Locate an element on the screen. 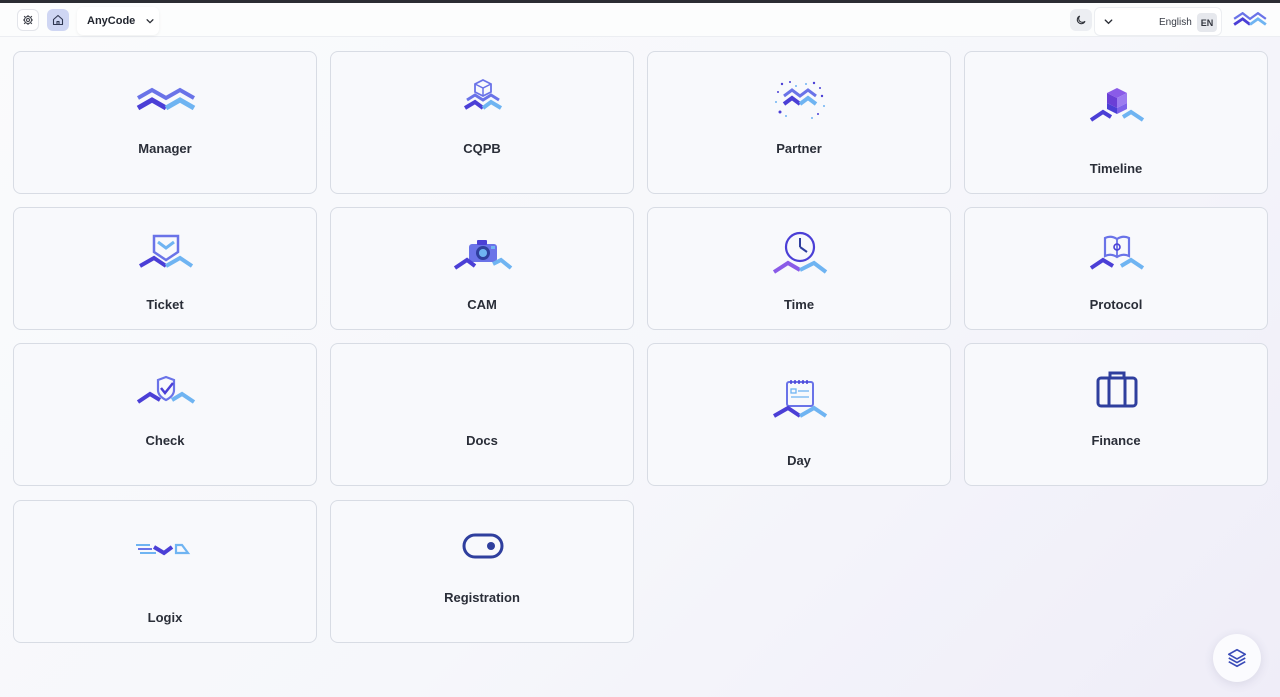 Image resolution: width=1280 pixels, height=697 pixels. app-card-label: Time is located at coordinates (799, 304).